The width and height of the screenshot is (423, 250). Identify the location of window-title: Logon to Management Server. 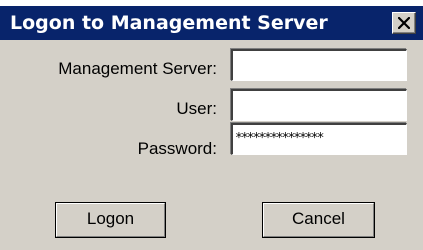
(169, 23).